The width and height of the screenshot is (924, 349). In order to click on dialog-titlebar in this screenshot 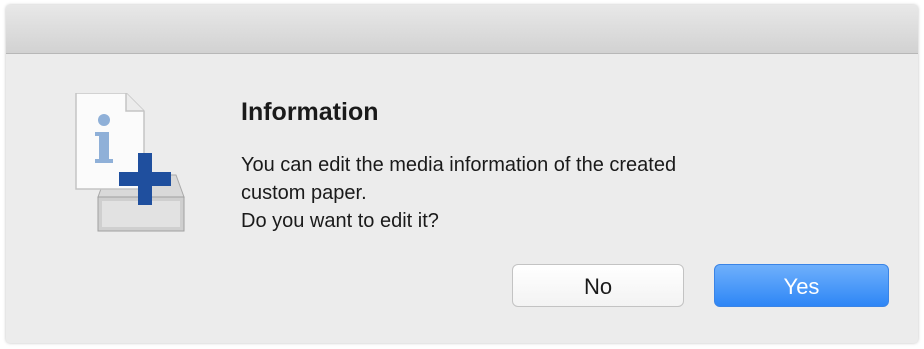, I will do `click(462, 29)`.